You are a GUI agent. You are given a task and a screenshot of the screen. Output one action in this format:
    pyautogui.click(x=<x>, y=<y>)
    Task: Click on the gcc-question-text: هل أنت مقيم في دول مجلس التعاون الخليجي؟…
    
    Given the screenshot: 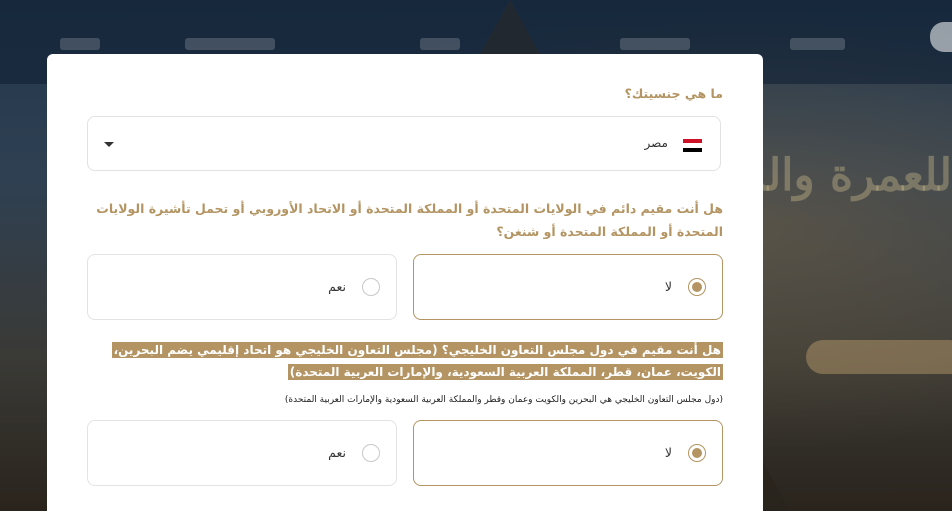 What is the action you would take?
    pyautogui.click(x=417, y=361)
    